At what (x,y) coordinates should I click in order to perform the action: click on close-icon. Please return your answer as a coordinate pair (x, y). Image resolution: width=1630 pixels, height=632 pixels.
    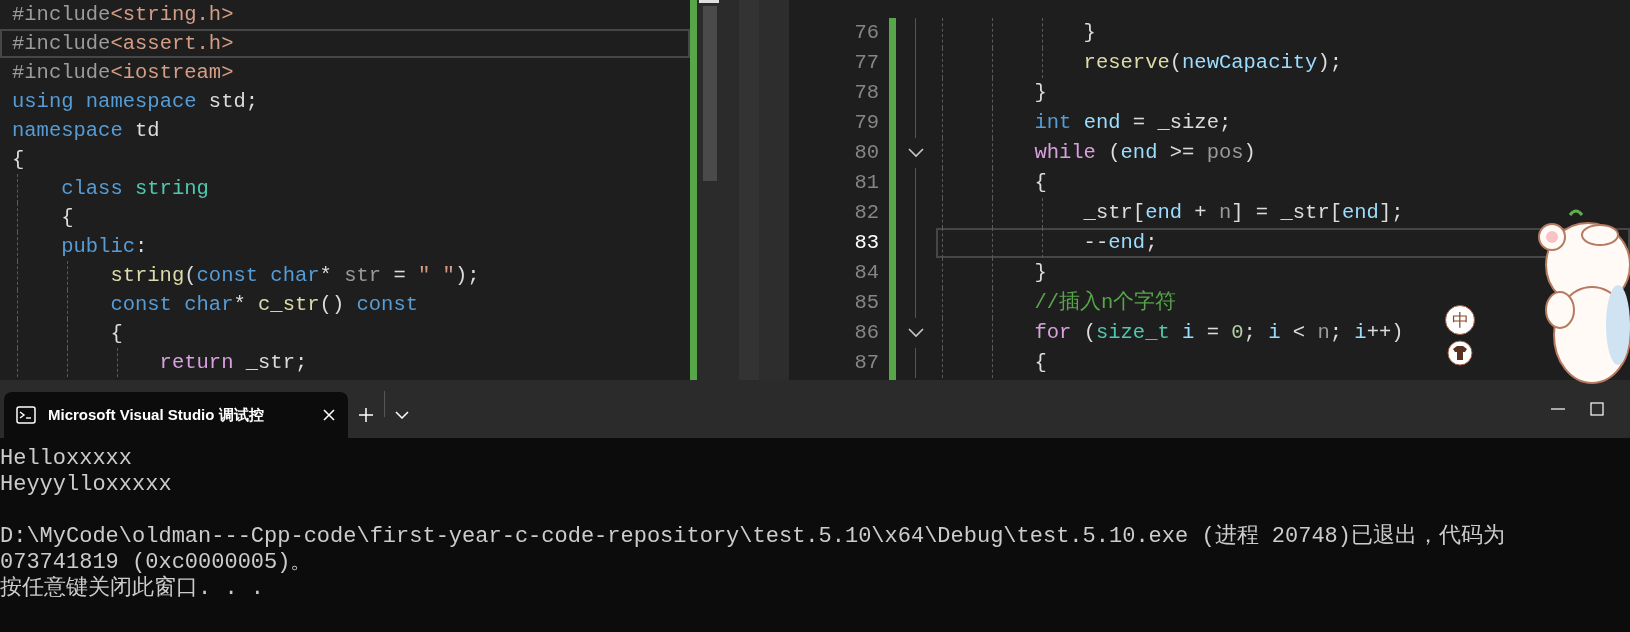
    Looking at the image, I should click on (329, 415).